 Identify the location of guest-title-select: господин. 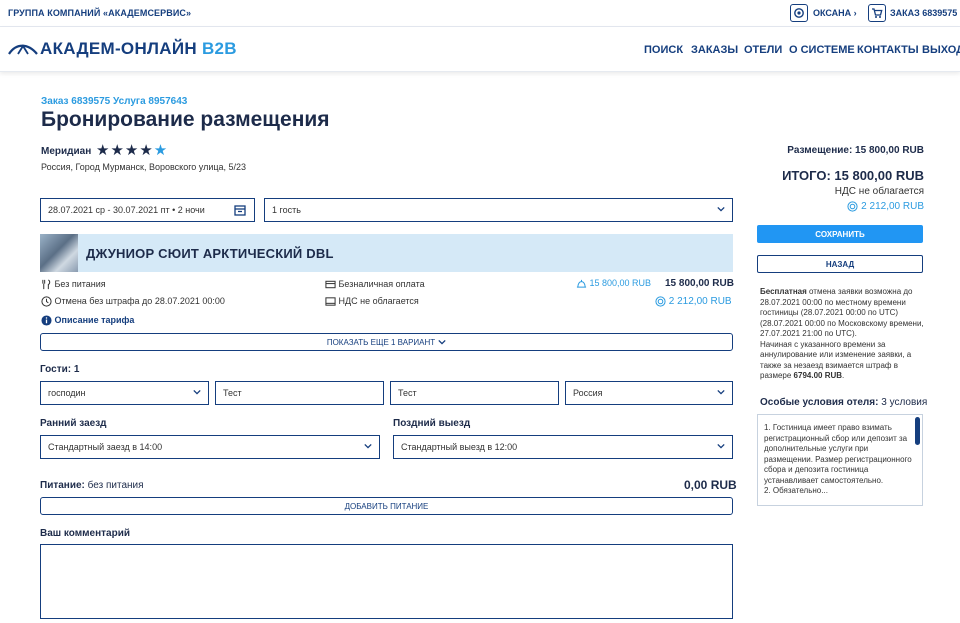
(124, 393).